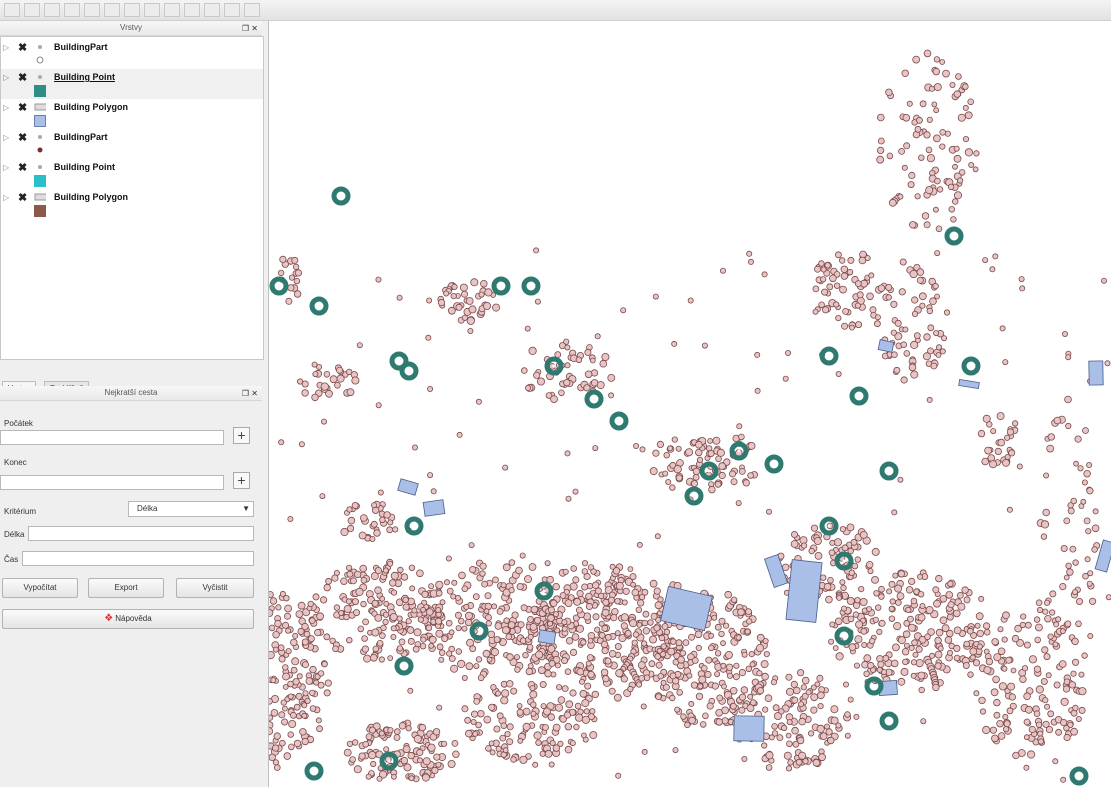 This screenshot has width=1111, height=787. Describe the element at coordinates (279, 286) in the screenshot. I see `building-point-center` at that location.